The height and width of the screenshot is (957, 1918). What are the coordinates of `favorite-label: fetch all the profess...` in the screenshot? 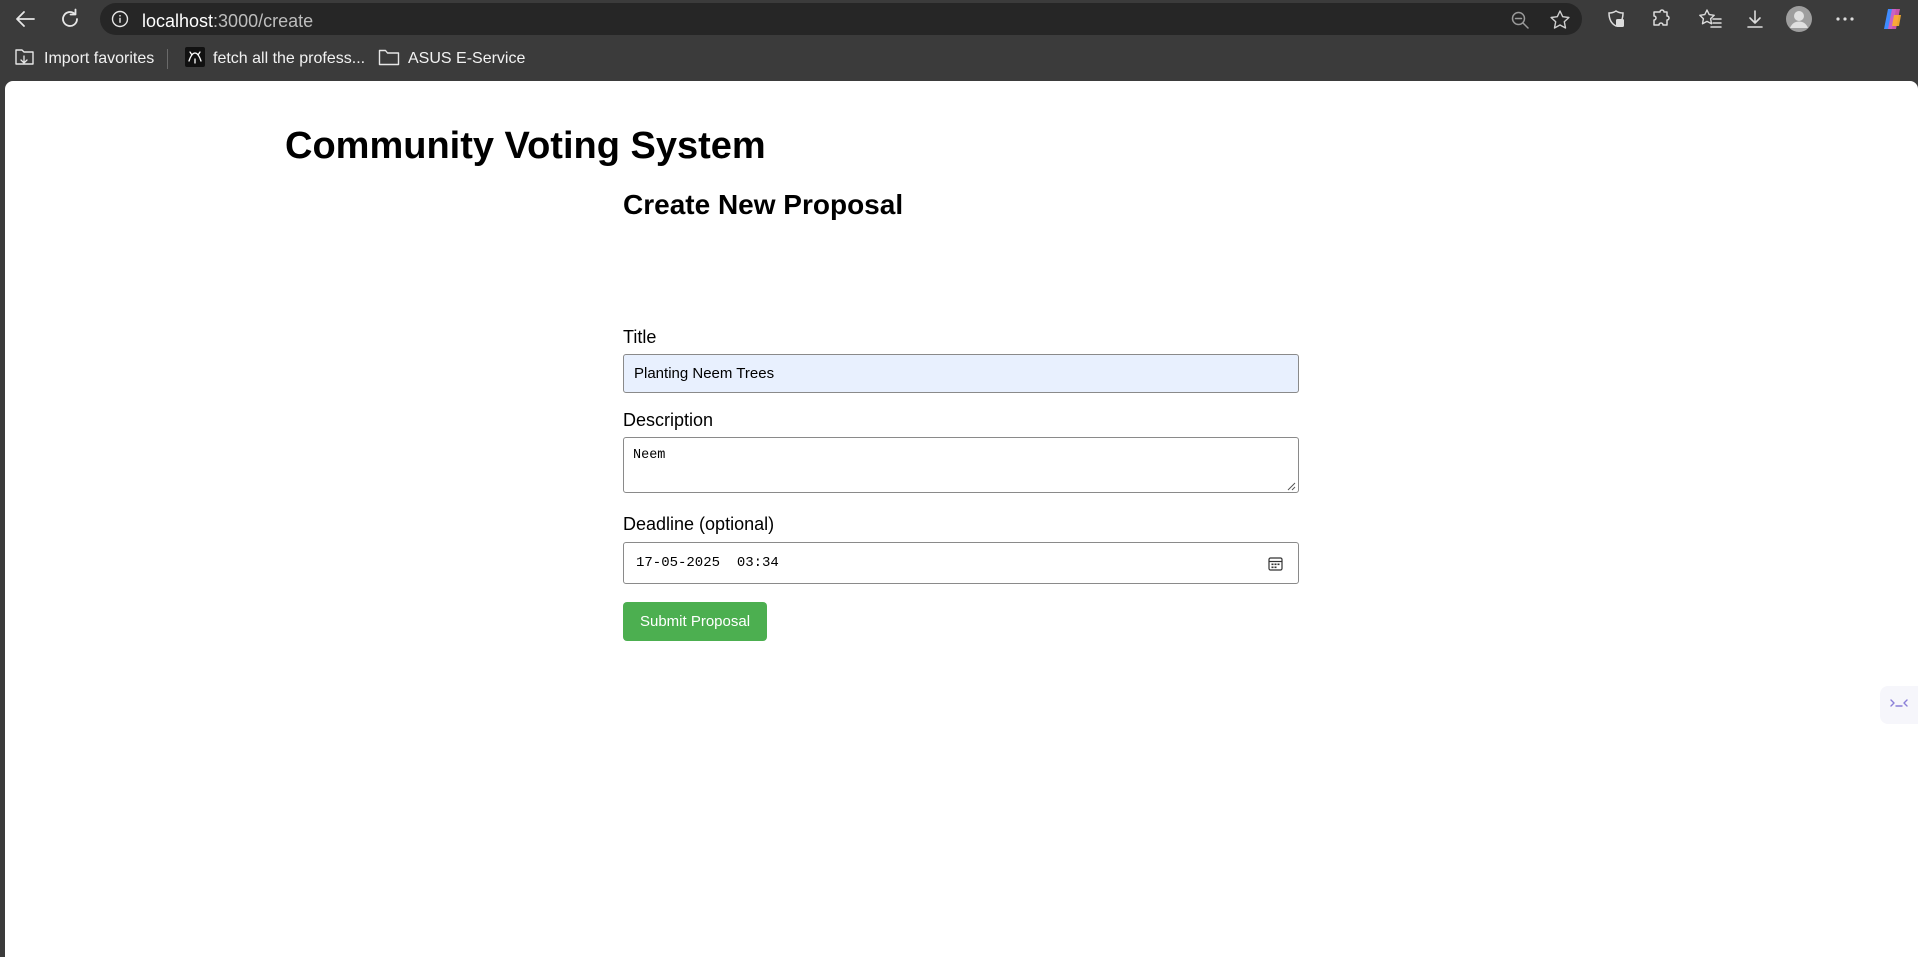 It's located at (289, 58).